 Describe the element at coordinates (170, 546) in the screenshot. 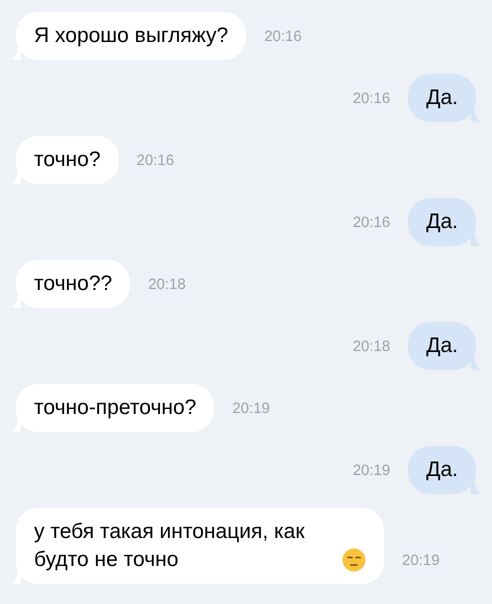

I see `message-text: у тебя такая интонация, как будто не точно` at that location.